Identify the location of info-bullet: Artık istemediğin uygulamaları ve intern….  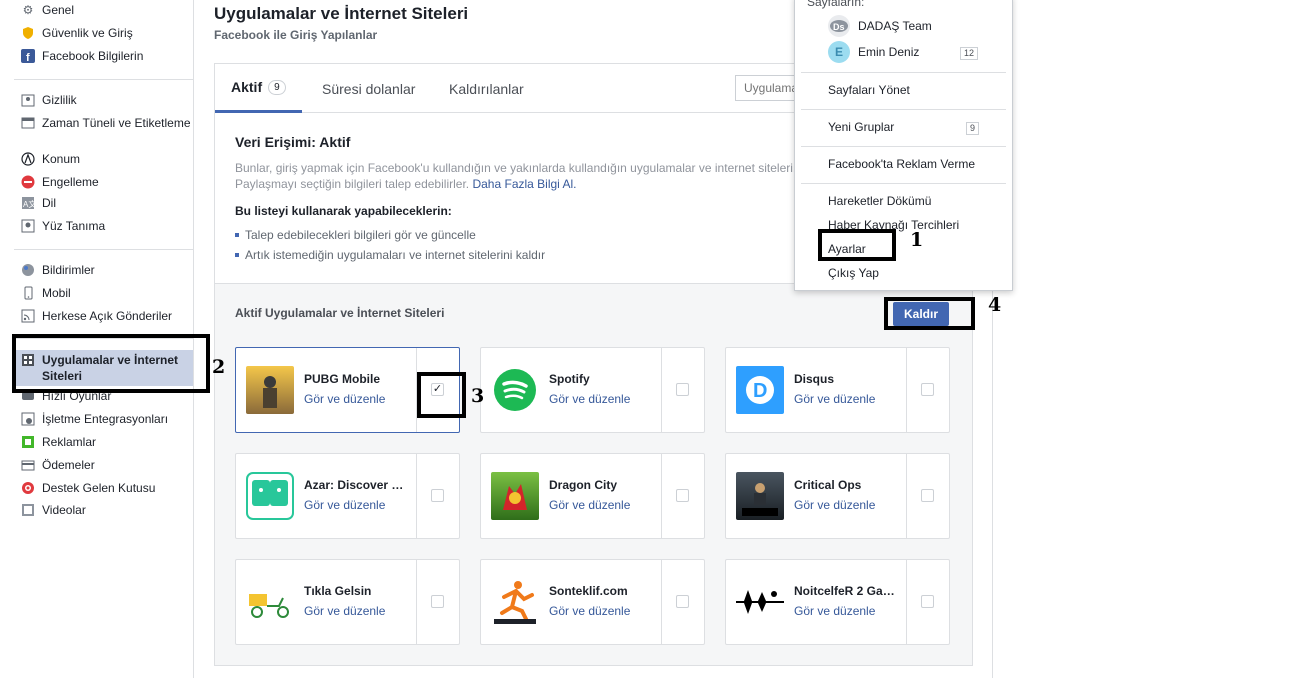
(390, 255).